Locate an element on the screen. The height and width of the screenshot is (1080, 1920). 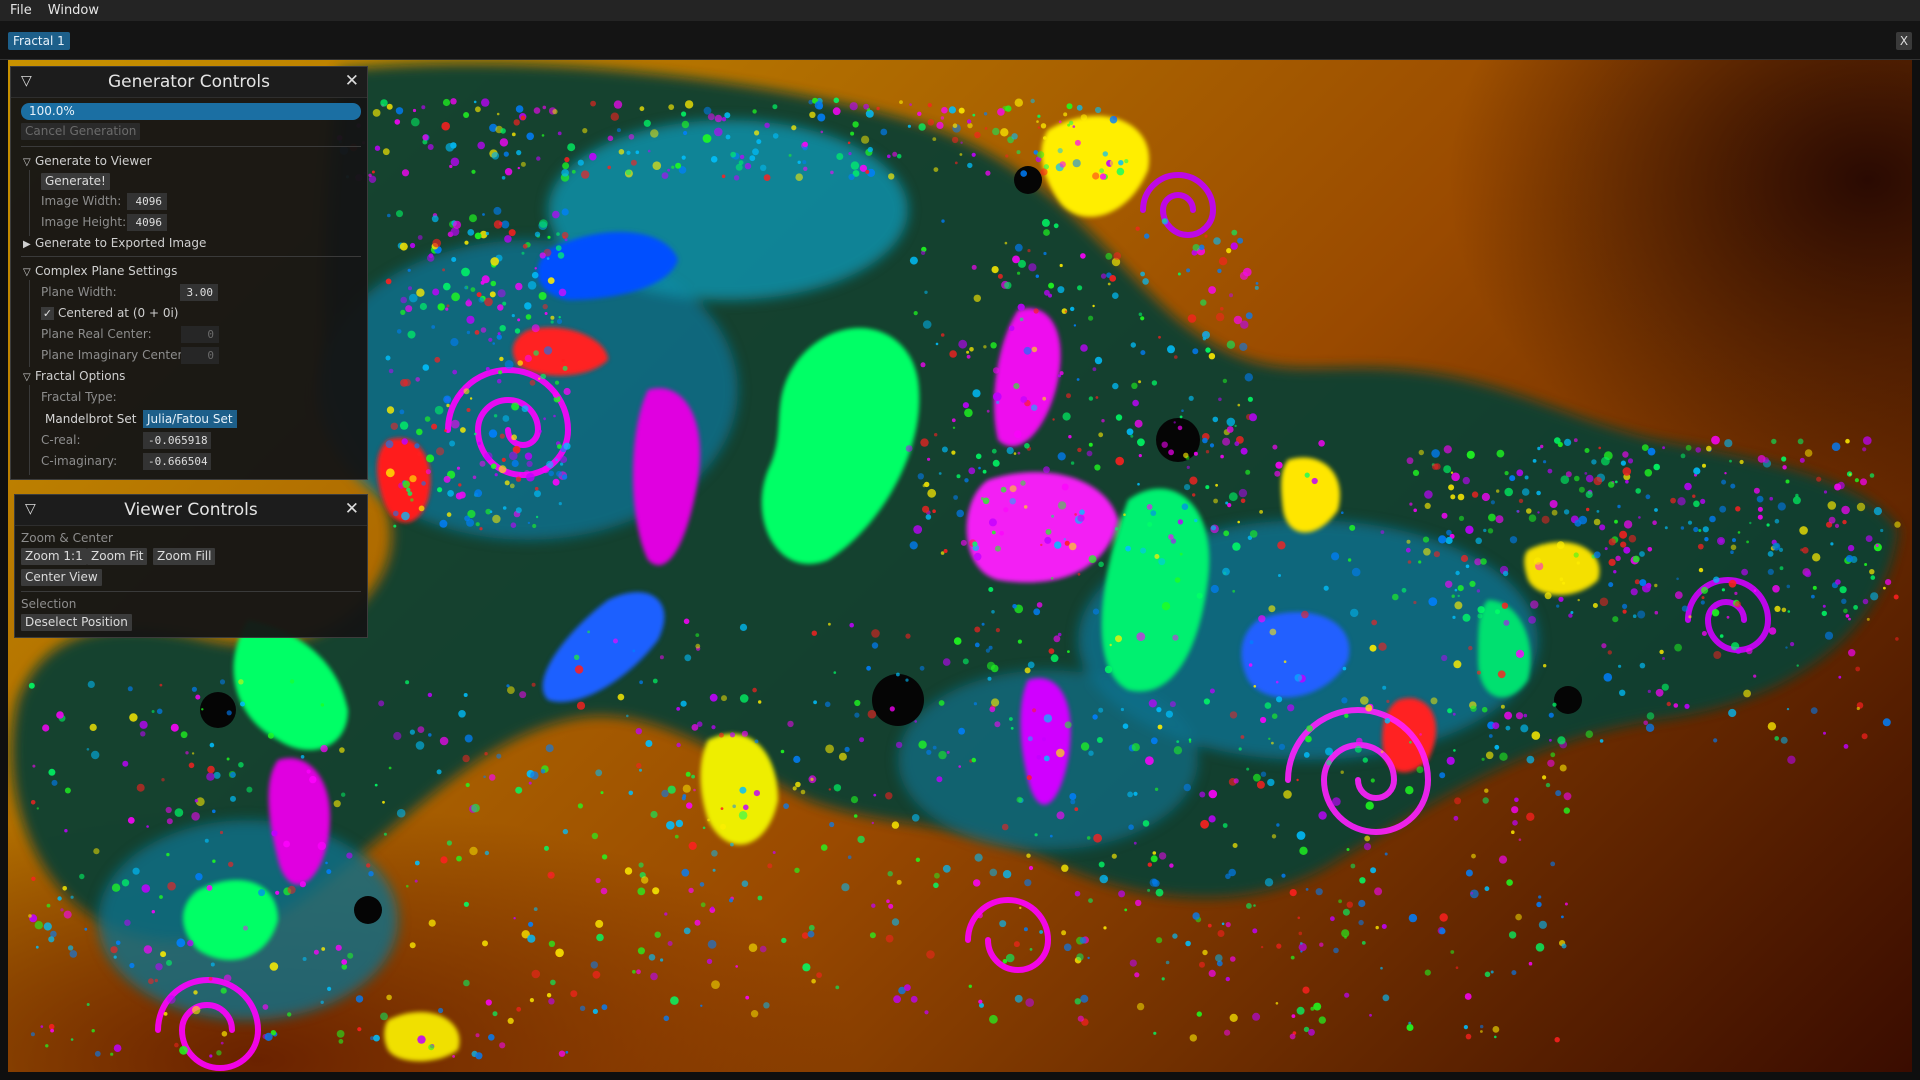
triangle-right-icon: ▶ is located at coordinates (27, 244).